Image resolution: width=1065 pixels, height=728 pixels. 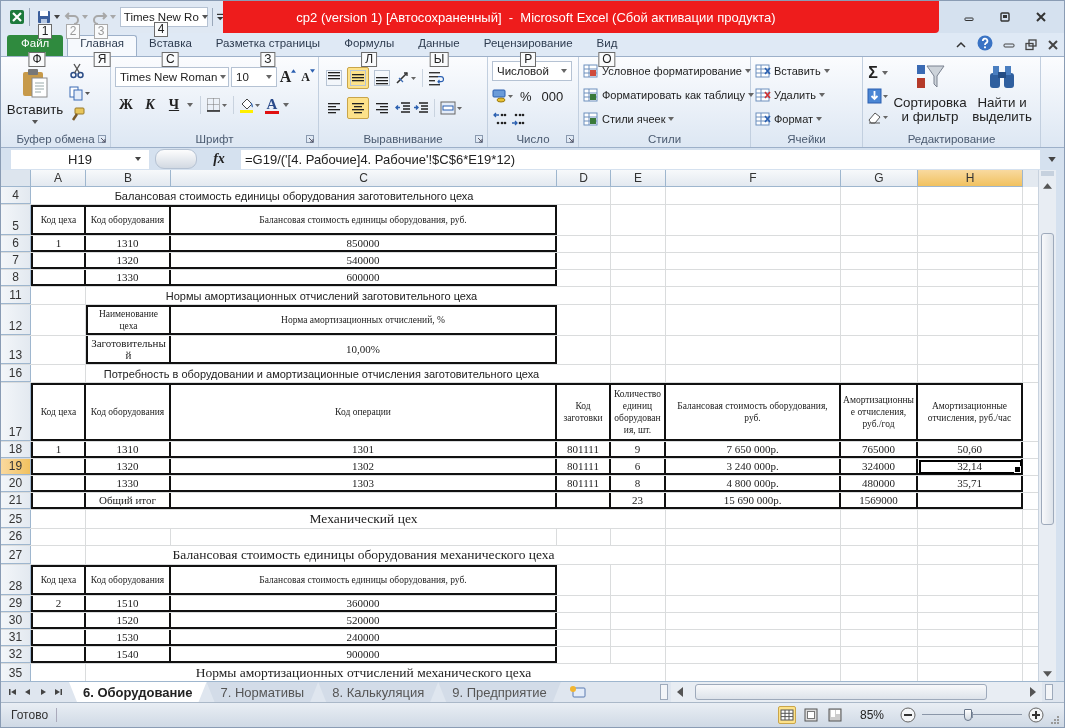 I want to click on bold-button: Ж, so click(x=126, y=105).